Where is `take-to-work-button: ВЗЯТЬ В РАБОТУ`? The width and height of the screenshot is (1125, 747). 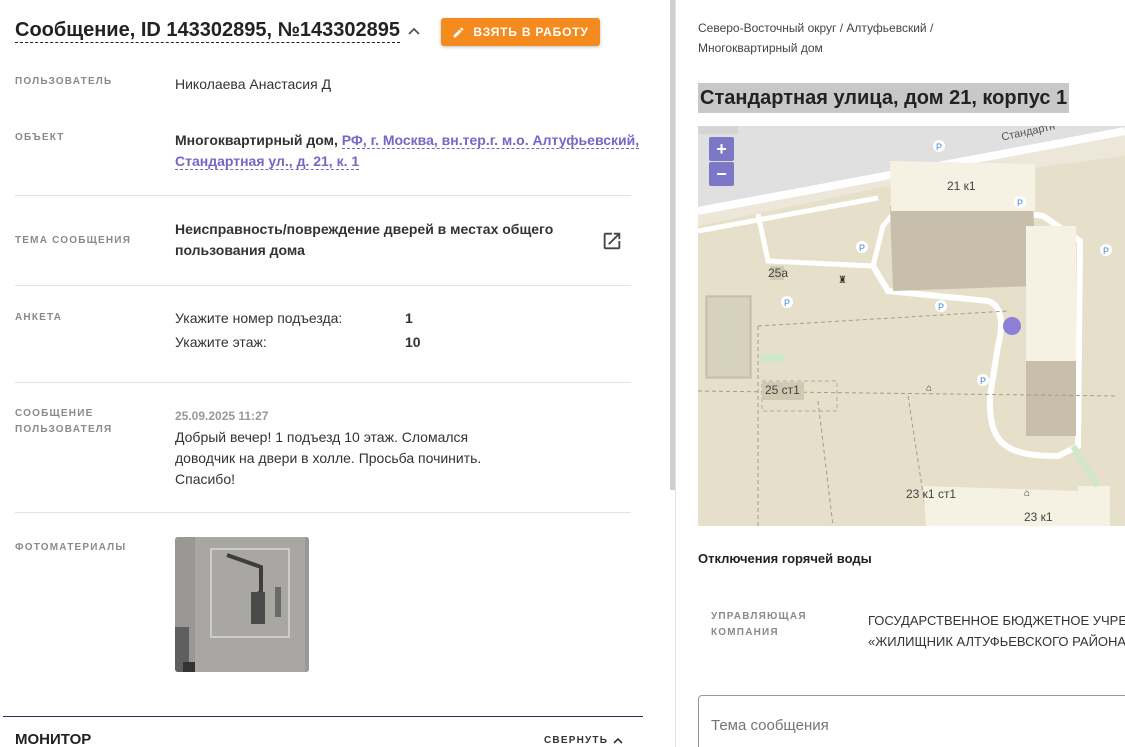
take-to-work-button: ВЗЯТЬ В РАБОТУ is located at coordinates (520, 32).